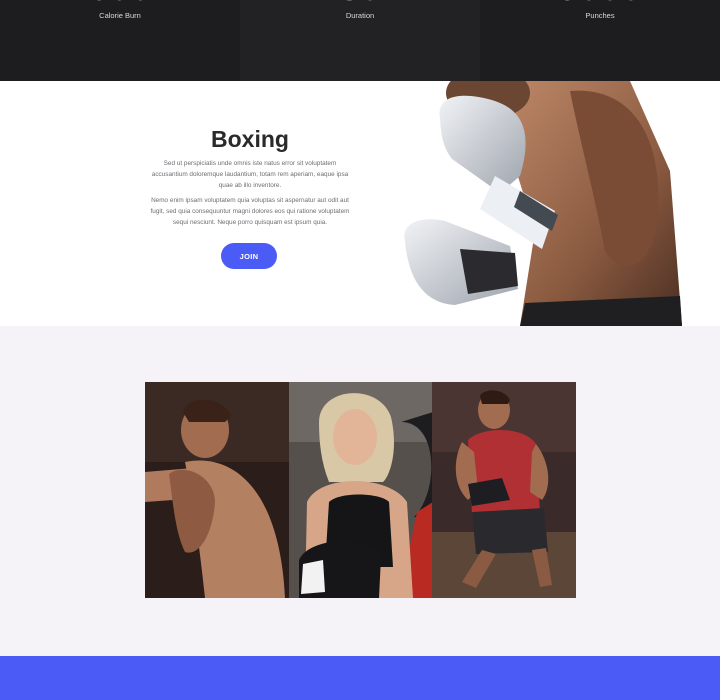  What do you see at coordinates (600, 3) in the screenshot?
I see `stat-value: 5000` at bounding box center [600, 3].